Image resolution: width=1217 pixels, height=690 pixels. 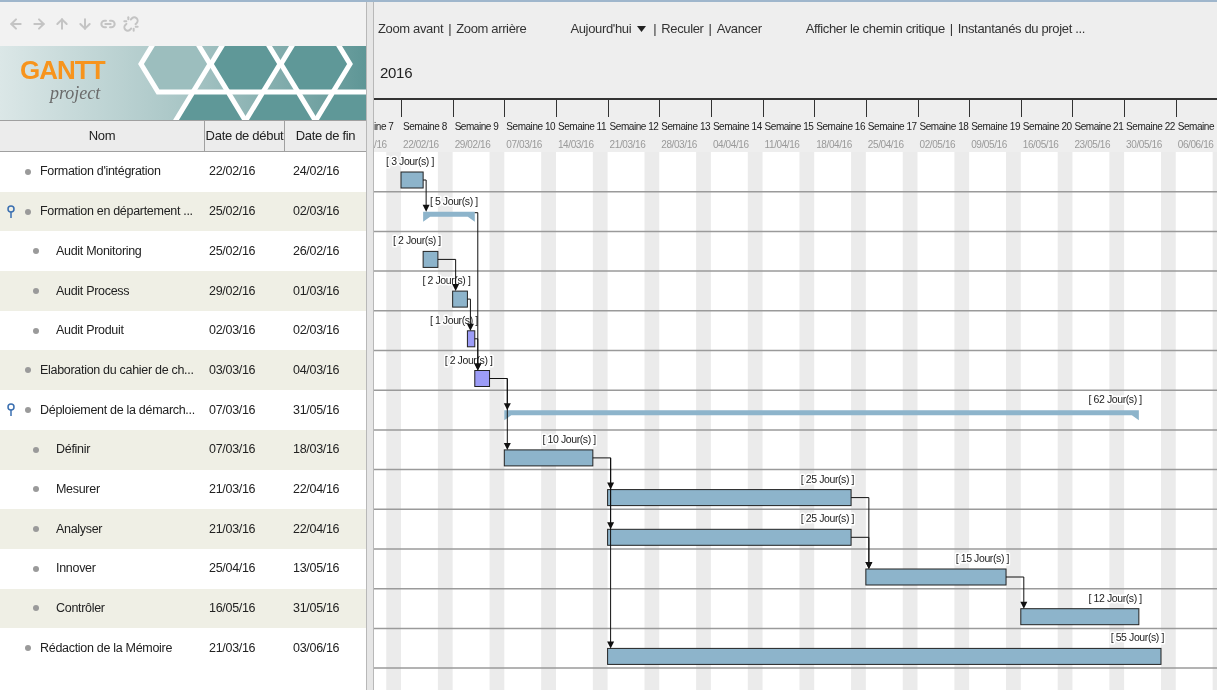 I want to click on column-header: Nom, so click(x=102, y=136).